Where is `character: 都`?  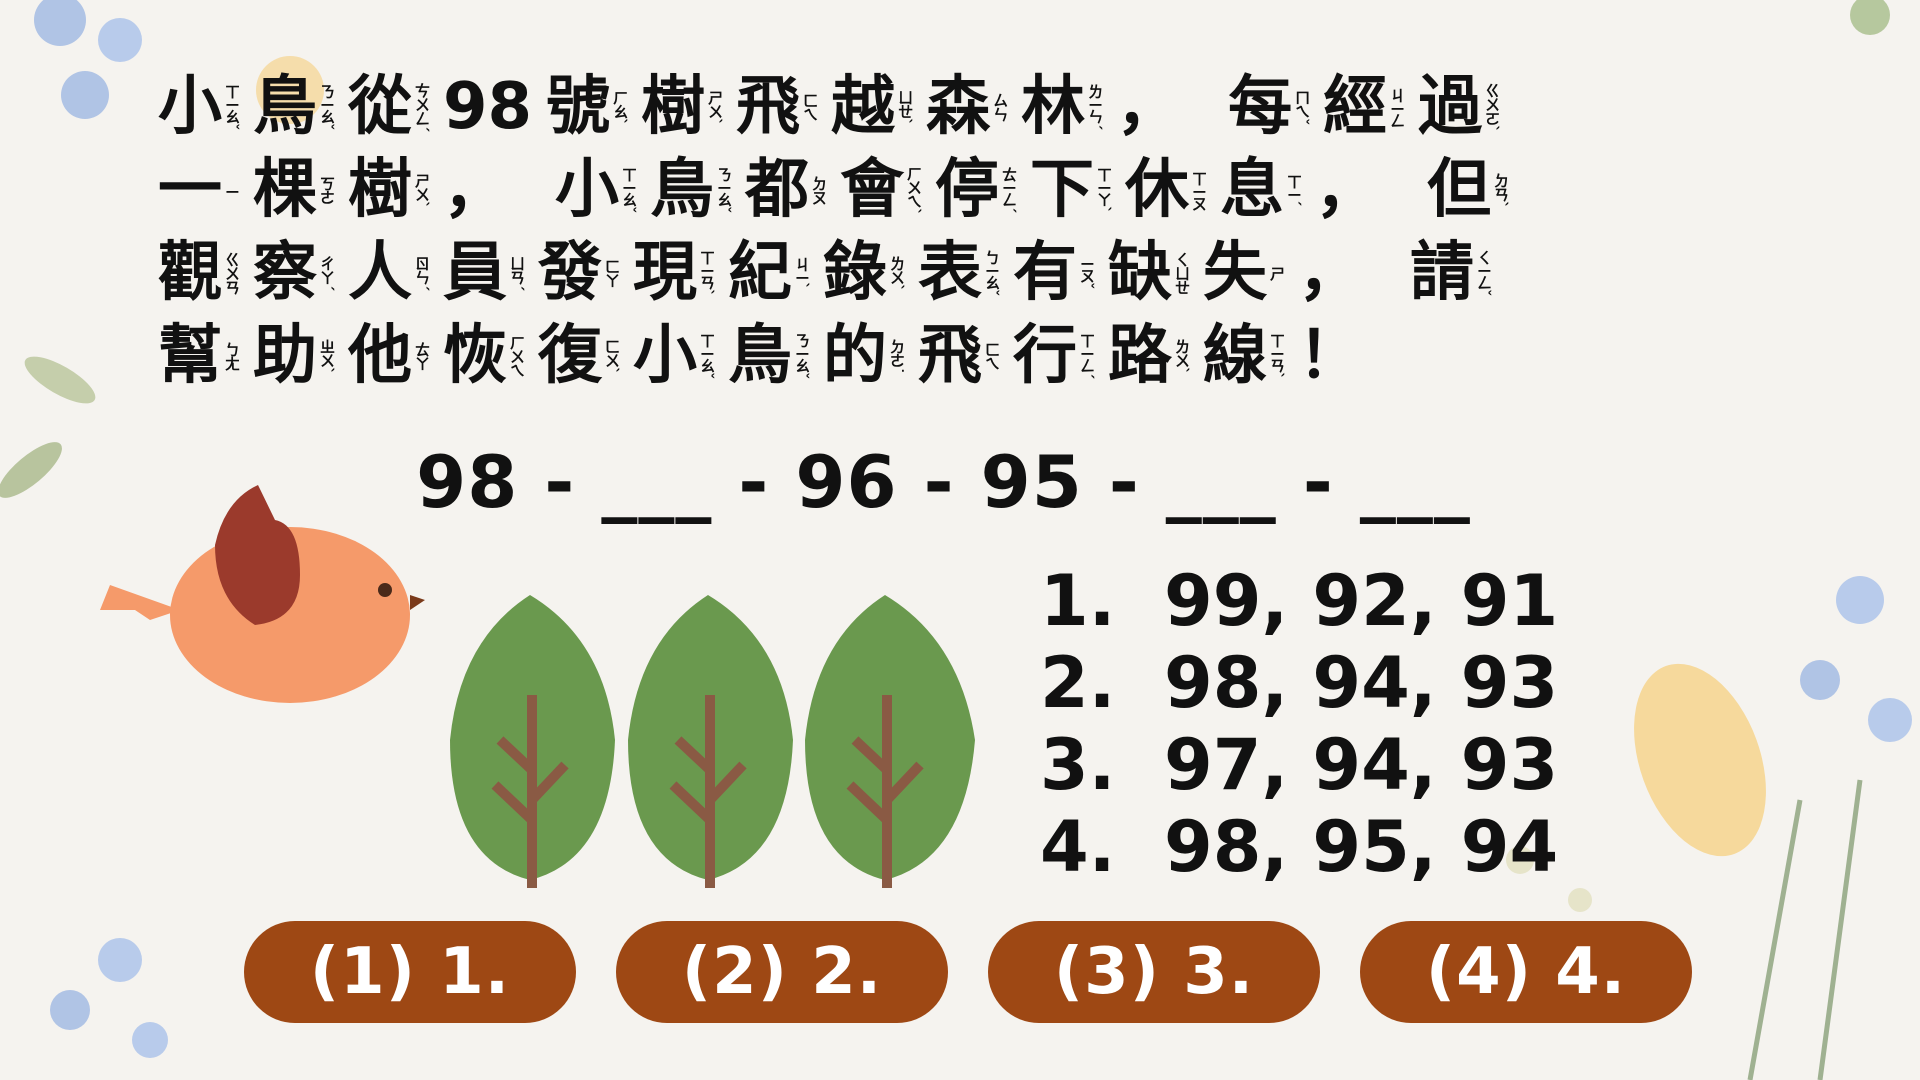
character: 都 is located at coordinates (777, 190).